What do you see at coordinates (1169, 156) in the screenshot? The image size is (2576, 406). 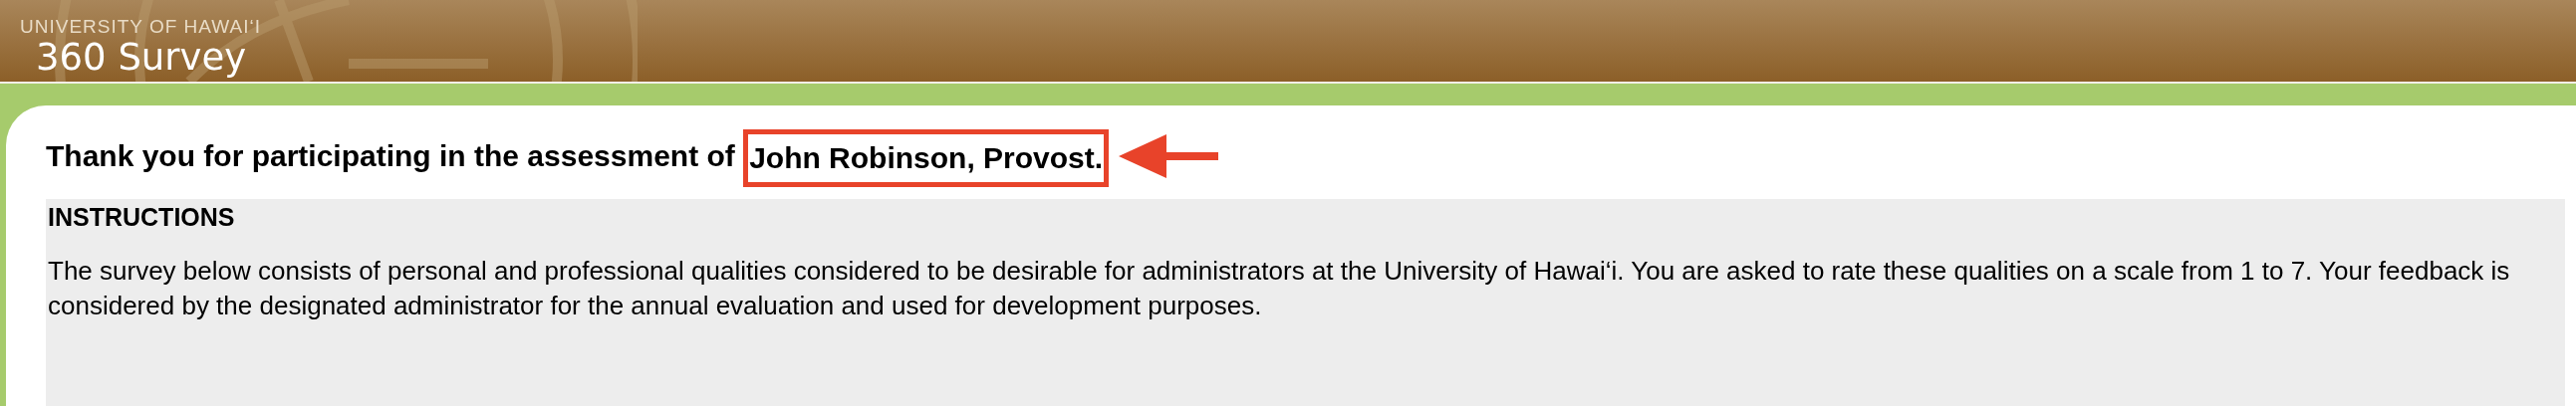 I see `left-arrow-icon` at bounding box center [1169, 156].